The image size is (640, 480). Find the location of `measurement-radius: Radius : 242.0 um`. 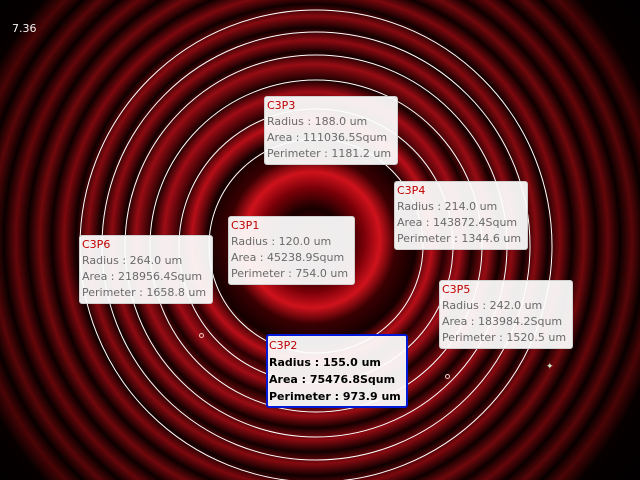

measurement-radius: Radius : 242.0 um is located at coordinates (492, 305).